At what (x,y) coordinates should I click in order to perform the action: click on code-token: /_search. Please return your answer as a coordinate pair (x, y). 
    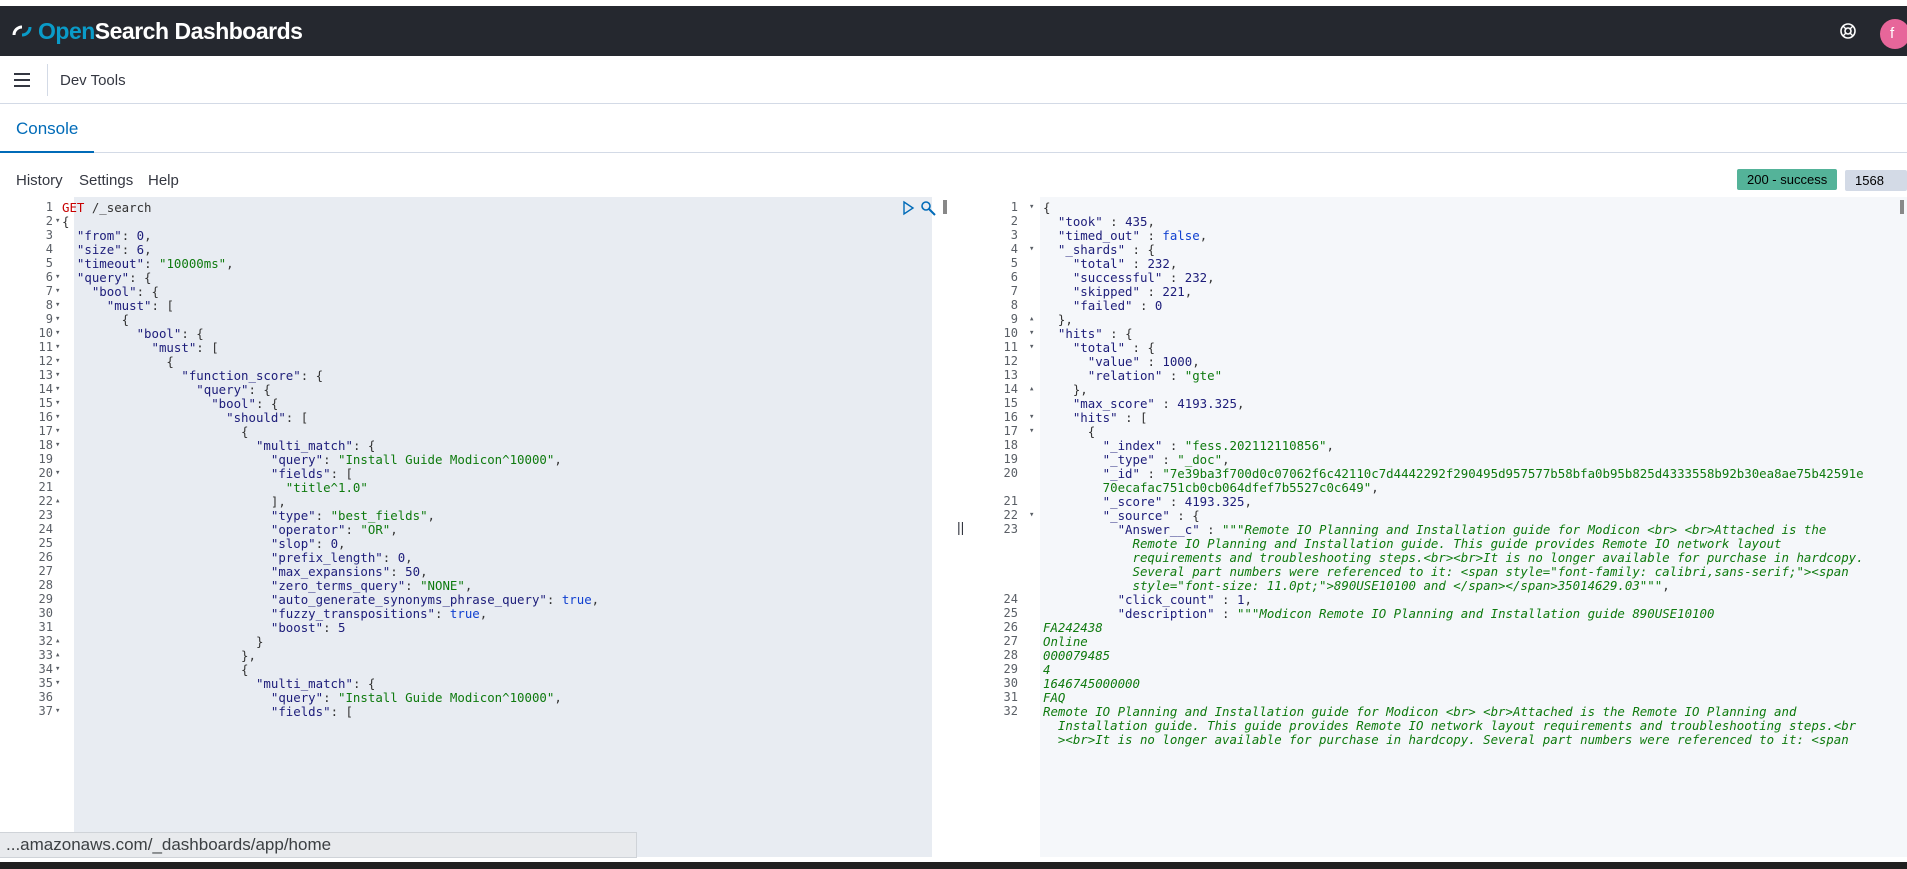
    Looking at the image, I should click on (121, 207).